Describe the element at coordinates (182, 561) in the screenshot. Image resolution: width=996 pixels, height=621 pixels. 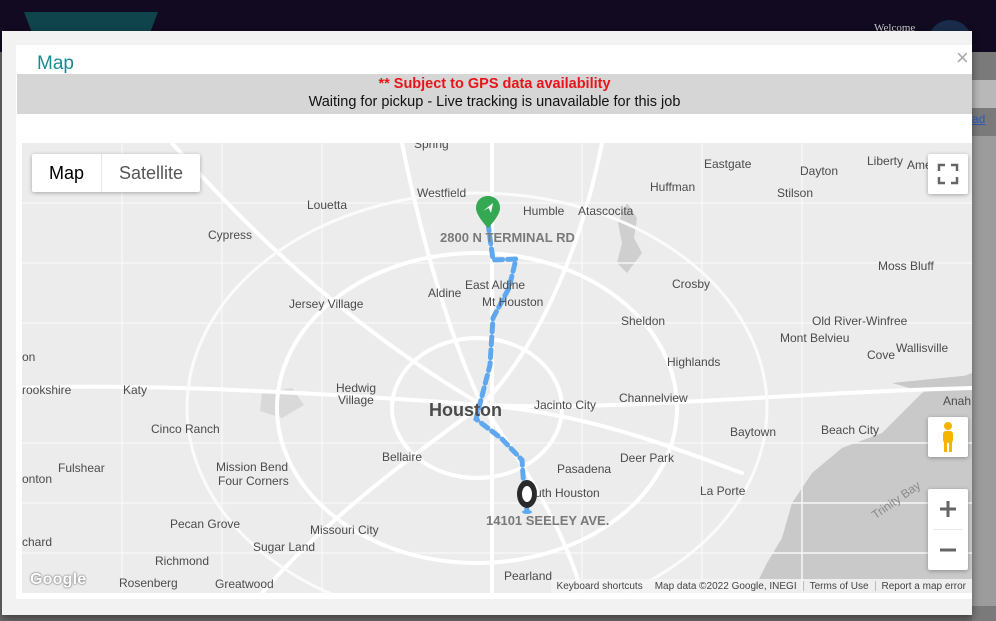
I see `map-label: Richmond` at that location.